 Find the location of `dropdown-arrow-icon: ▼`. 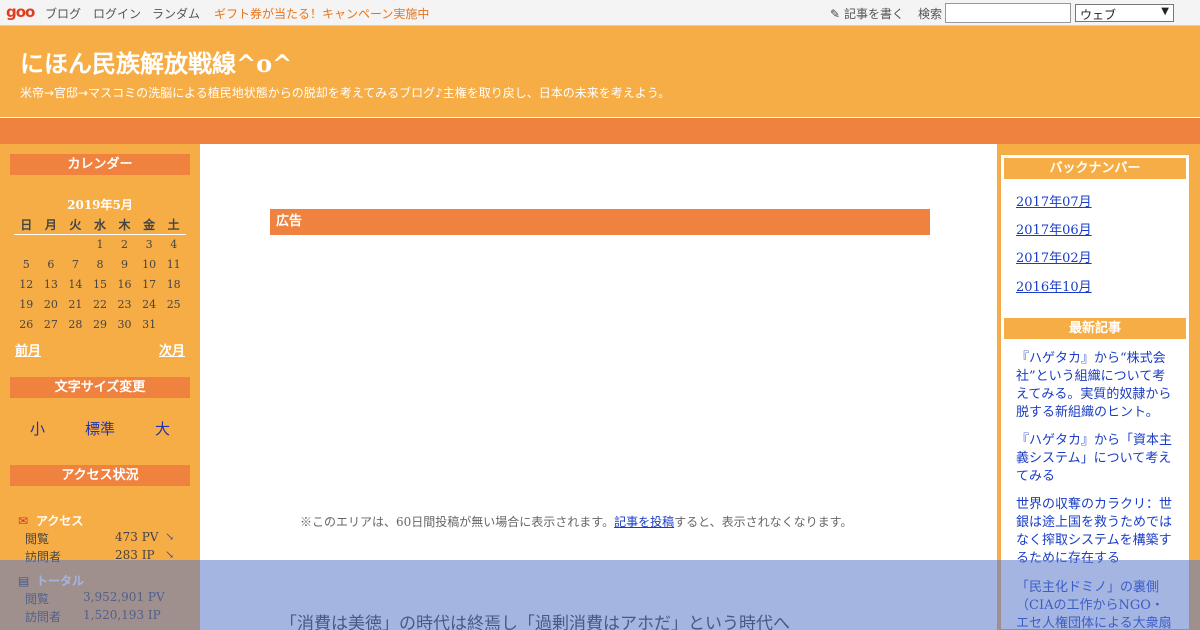

dropdown-arrow-icon: ▼ is located at coordinates (1165, 11).